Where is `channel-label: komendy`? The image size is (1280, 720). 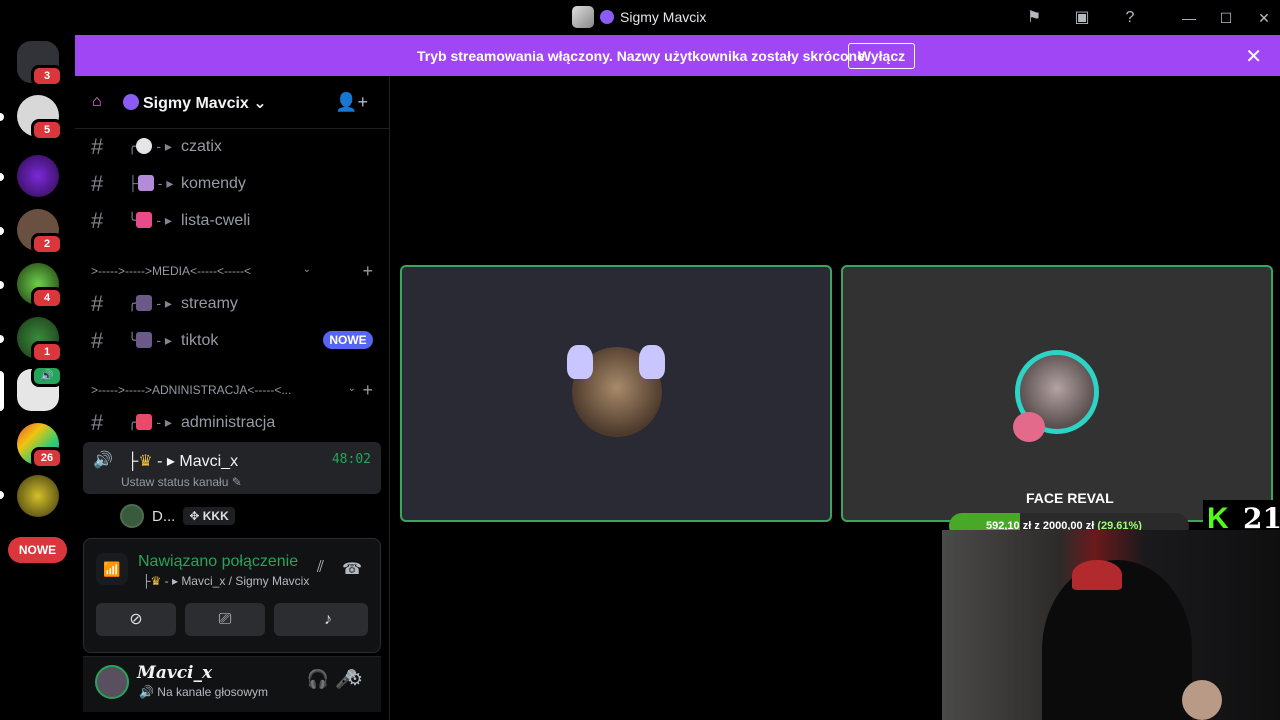
channel-label: komendy is located at coordinates (213, 183).